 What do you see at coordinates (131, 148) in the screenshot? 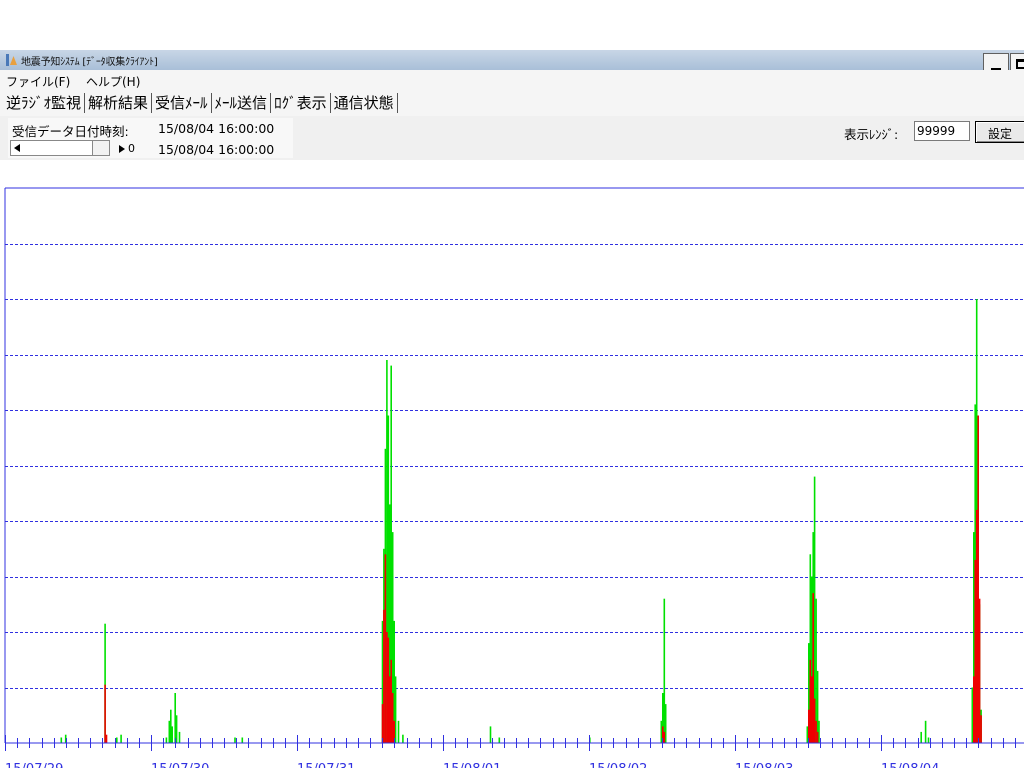
I see `slider-value: 0` at bounding box center [131, 148].